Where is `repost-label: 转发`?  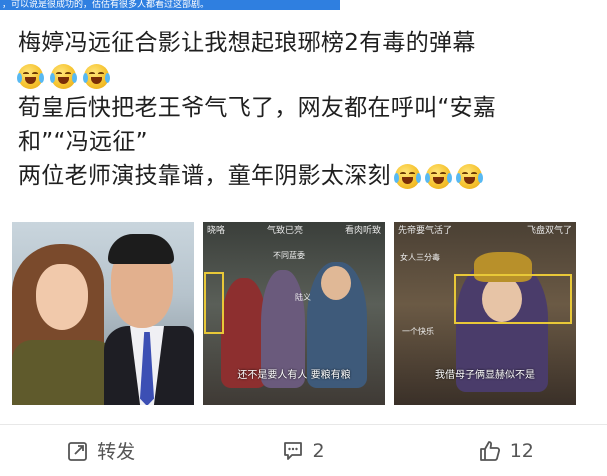
repost-label: 转发 is located at coordinates (116, 452).